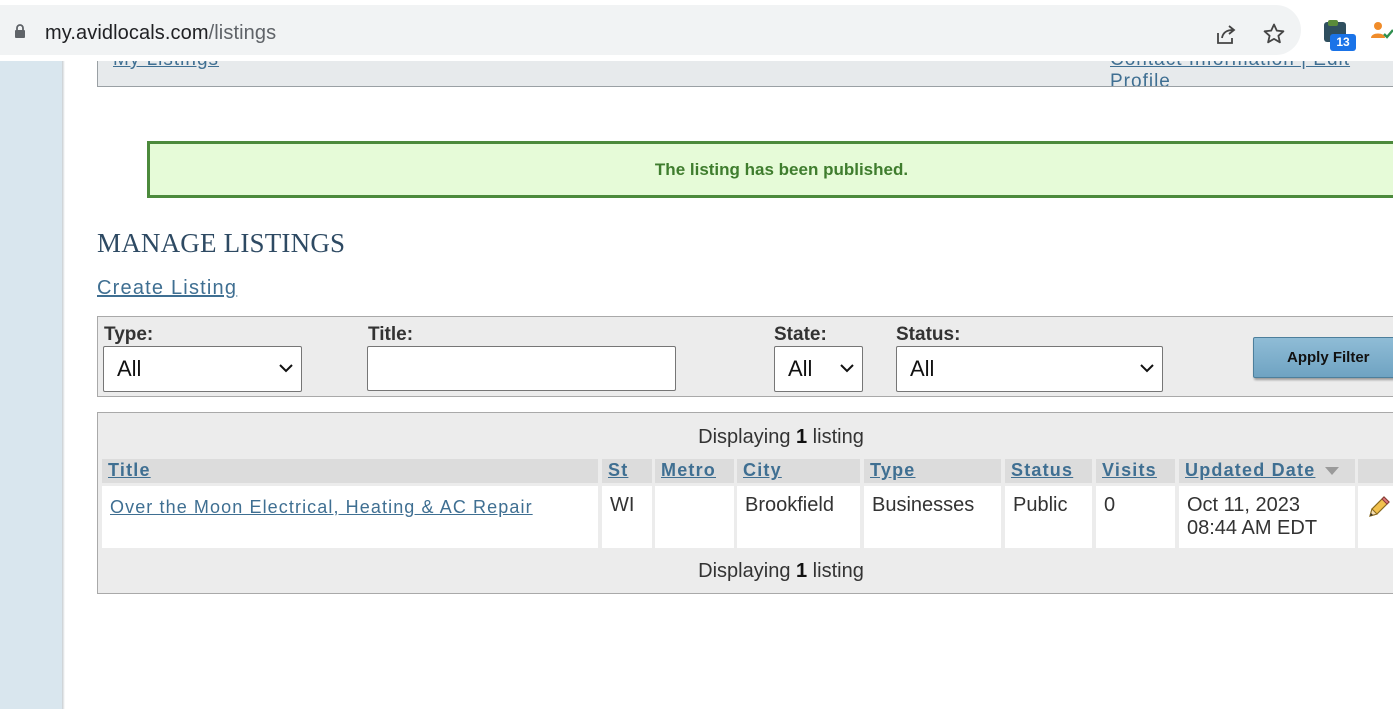 The width and height of the screenshot is (1393, 709). I want to click on state-select: All, so click(818, 369).